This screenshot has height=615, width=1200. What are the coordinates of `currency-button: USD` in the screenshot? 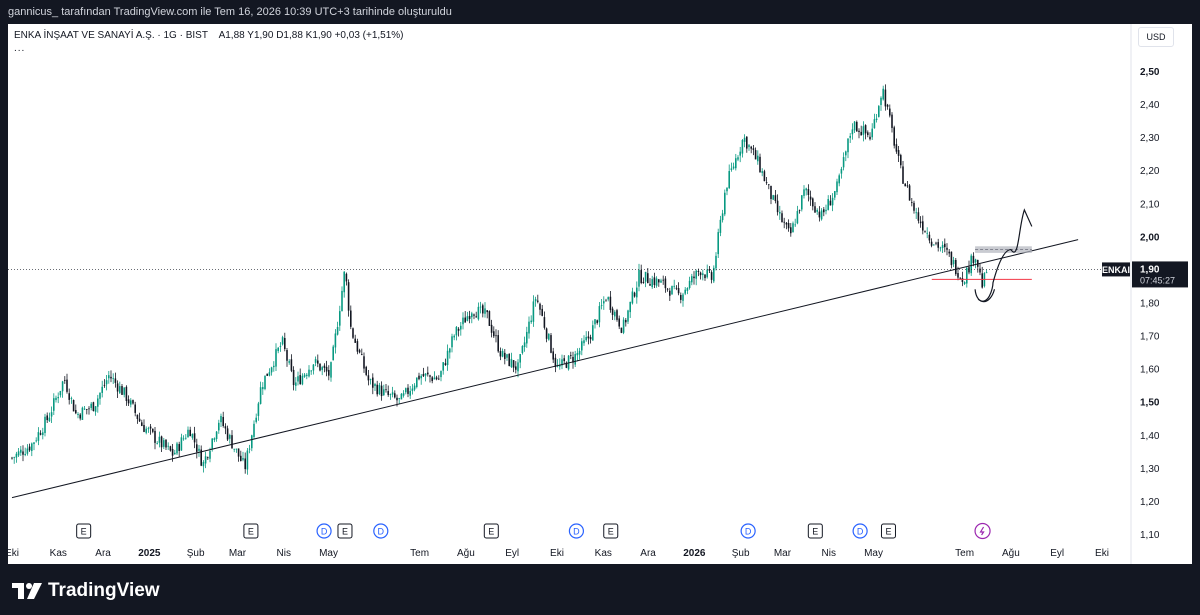 It's located at (1156, 37).